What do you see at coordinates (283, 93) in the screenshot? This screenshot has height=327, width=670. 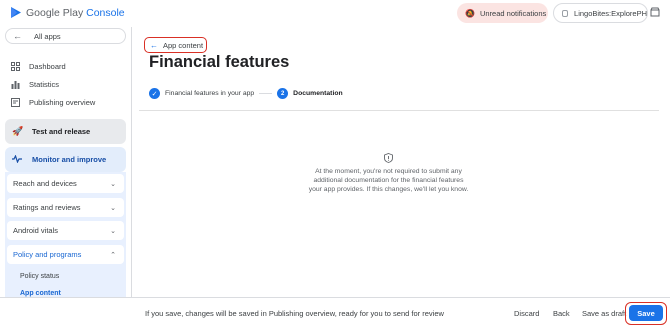 I see `step-number: 2` at bounding box center [283, 93].